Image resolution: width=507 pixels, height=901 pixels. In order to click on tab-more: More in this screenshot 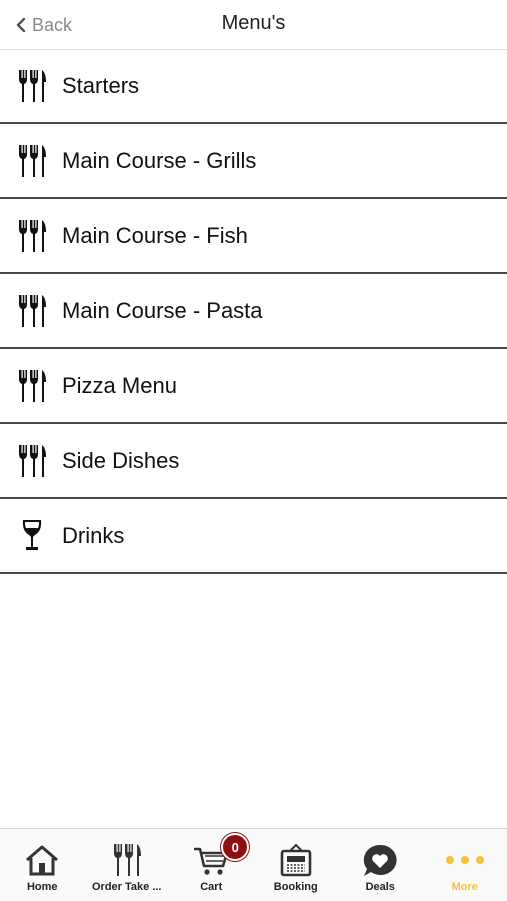, I will do `click(465, 865)`.